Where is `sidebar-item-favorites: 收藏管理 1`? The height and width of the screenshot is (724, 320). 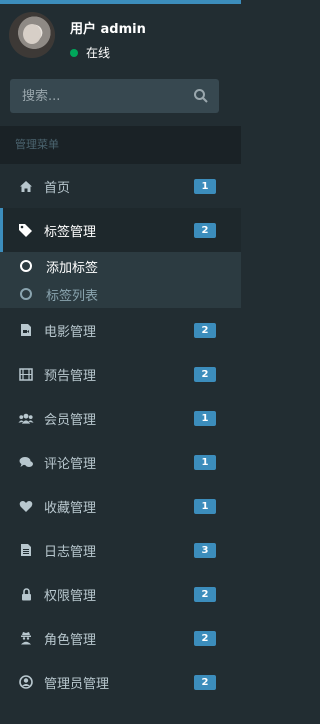 sidebar-item-favorites: 收藏管理 1 is located at coordinates (120, 506).